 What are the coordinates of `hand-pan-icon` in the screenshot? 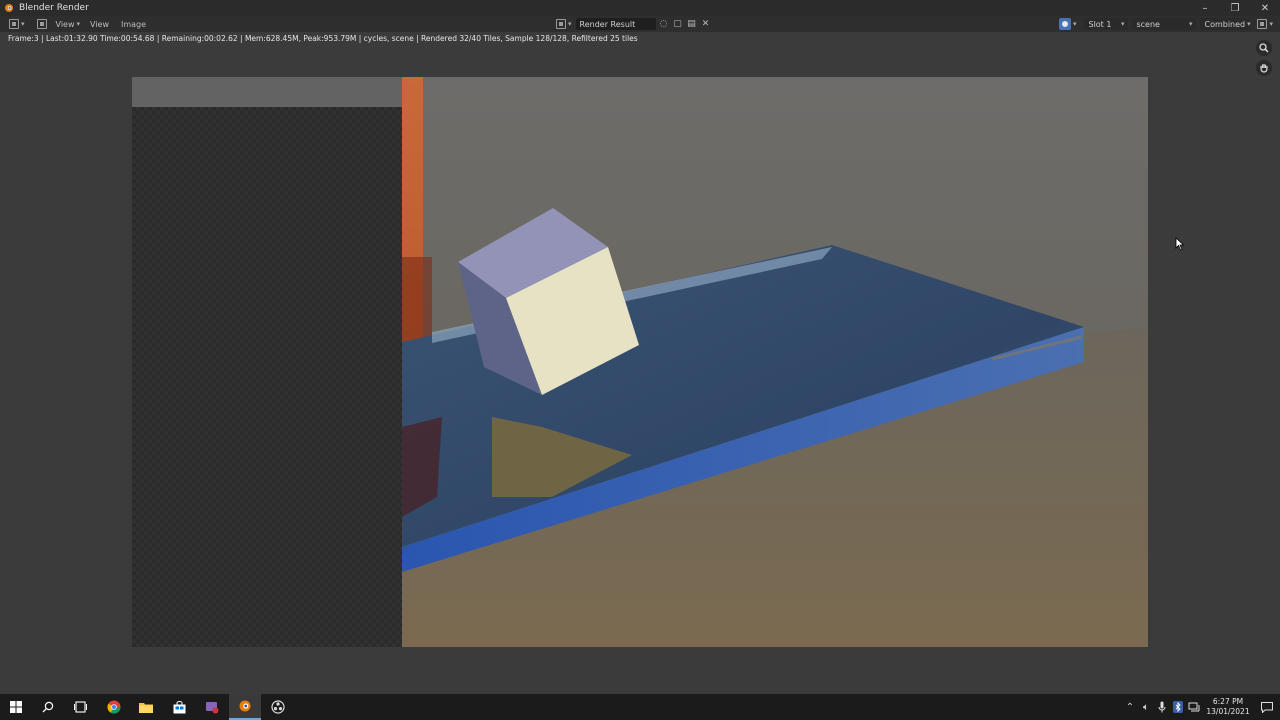 It's located at (1264, 68).